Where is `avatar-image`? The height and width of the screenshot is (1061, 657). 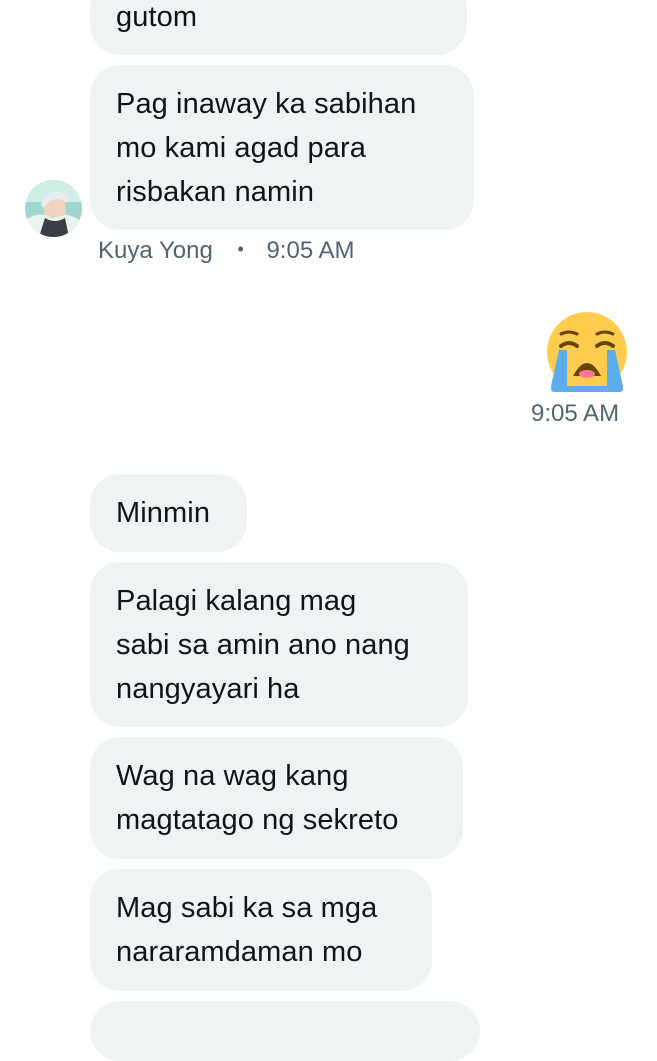
avatar-image is located at coordinates (53, 208).